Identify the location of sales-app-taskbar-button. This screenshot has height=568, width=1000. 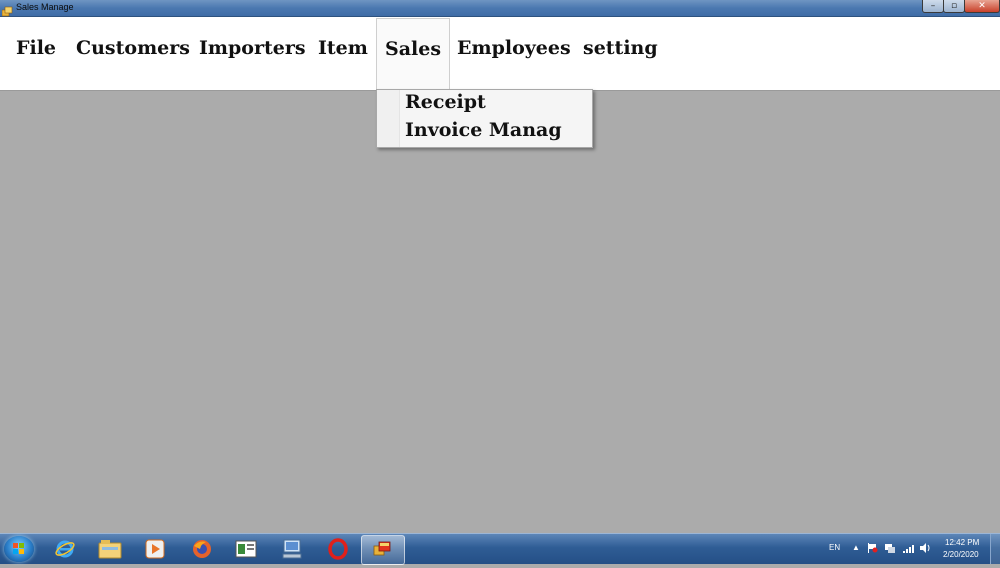
(383, 550).